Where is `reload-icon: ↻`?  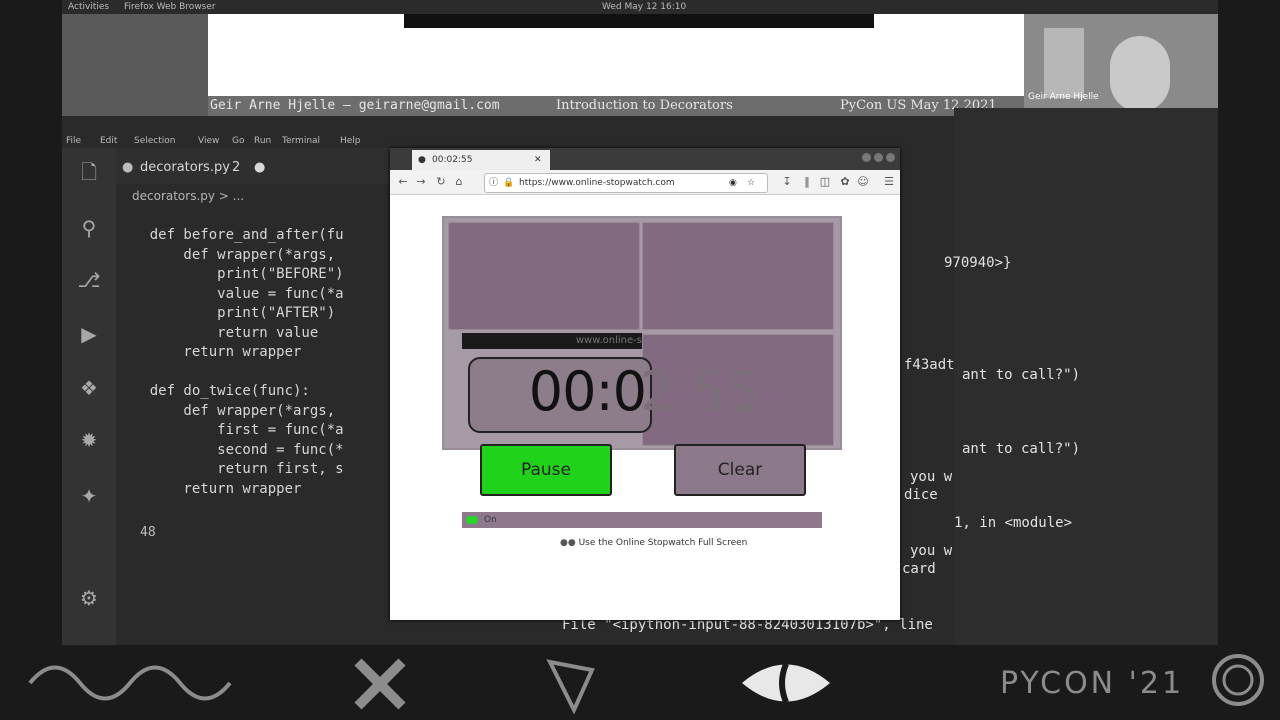
reload-icon: ↻ is located at coordinates (441, 182).